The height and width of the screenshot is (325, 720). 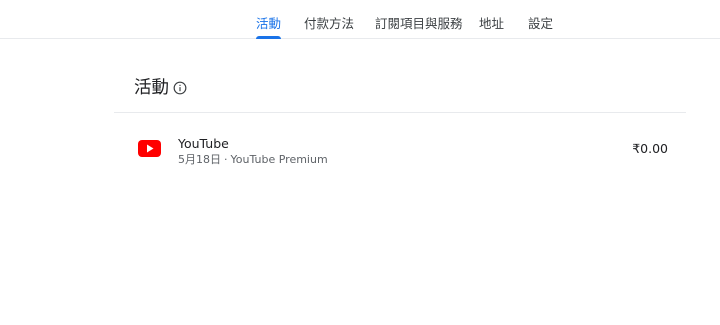 What do you see at coordinates (199, 159) in the screenshot?
I see `activity-date: 5月18日` at bounding box center [199, 159].